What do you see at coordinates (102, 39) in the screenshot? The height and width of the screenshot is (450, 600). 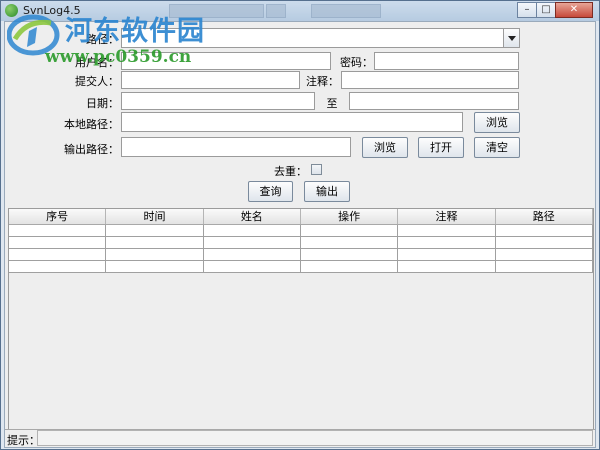 I see `path-label: 路径：` at bounding box center [102, 39].